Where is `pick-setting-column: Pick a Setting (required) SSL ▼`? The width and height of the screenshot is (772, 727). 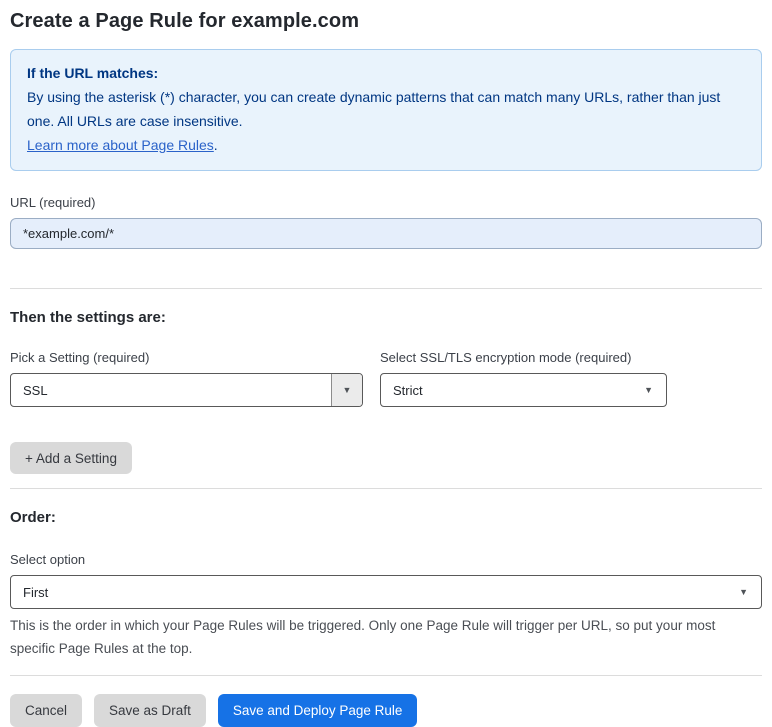 pick-setting-column: Pick a Setting (required) SSL ▼ is located at coordinates (186, 378).